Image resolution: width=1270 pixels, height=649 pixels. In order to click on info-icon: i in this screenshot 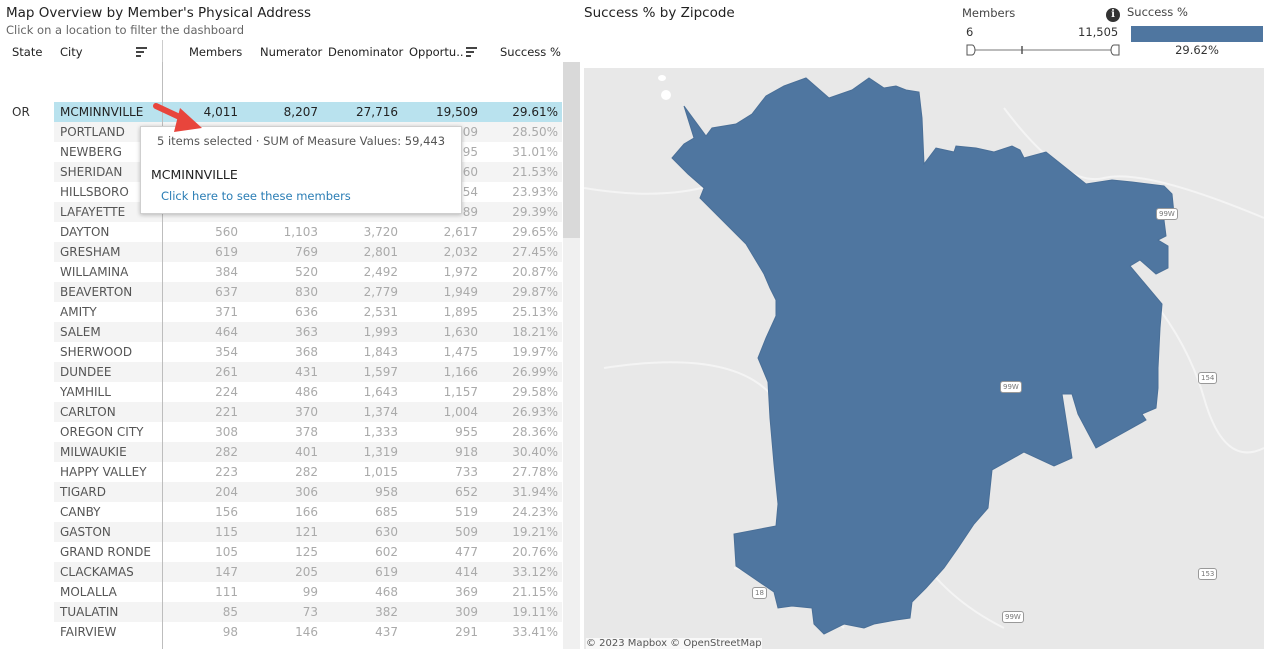, I will do `click(1113, 15)`.